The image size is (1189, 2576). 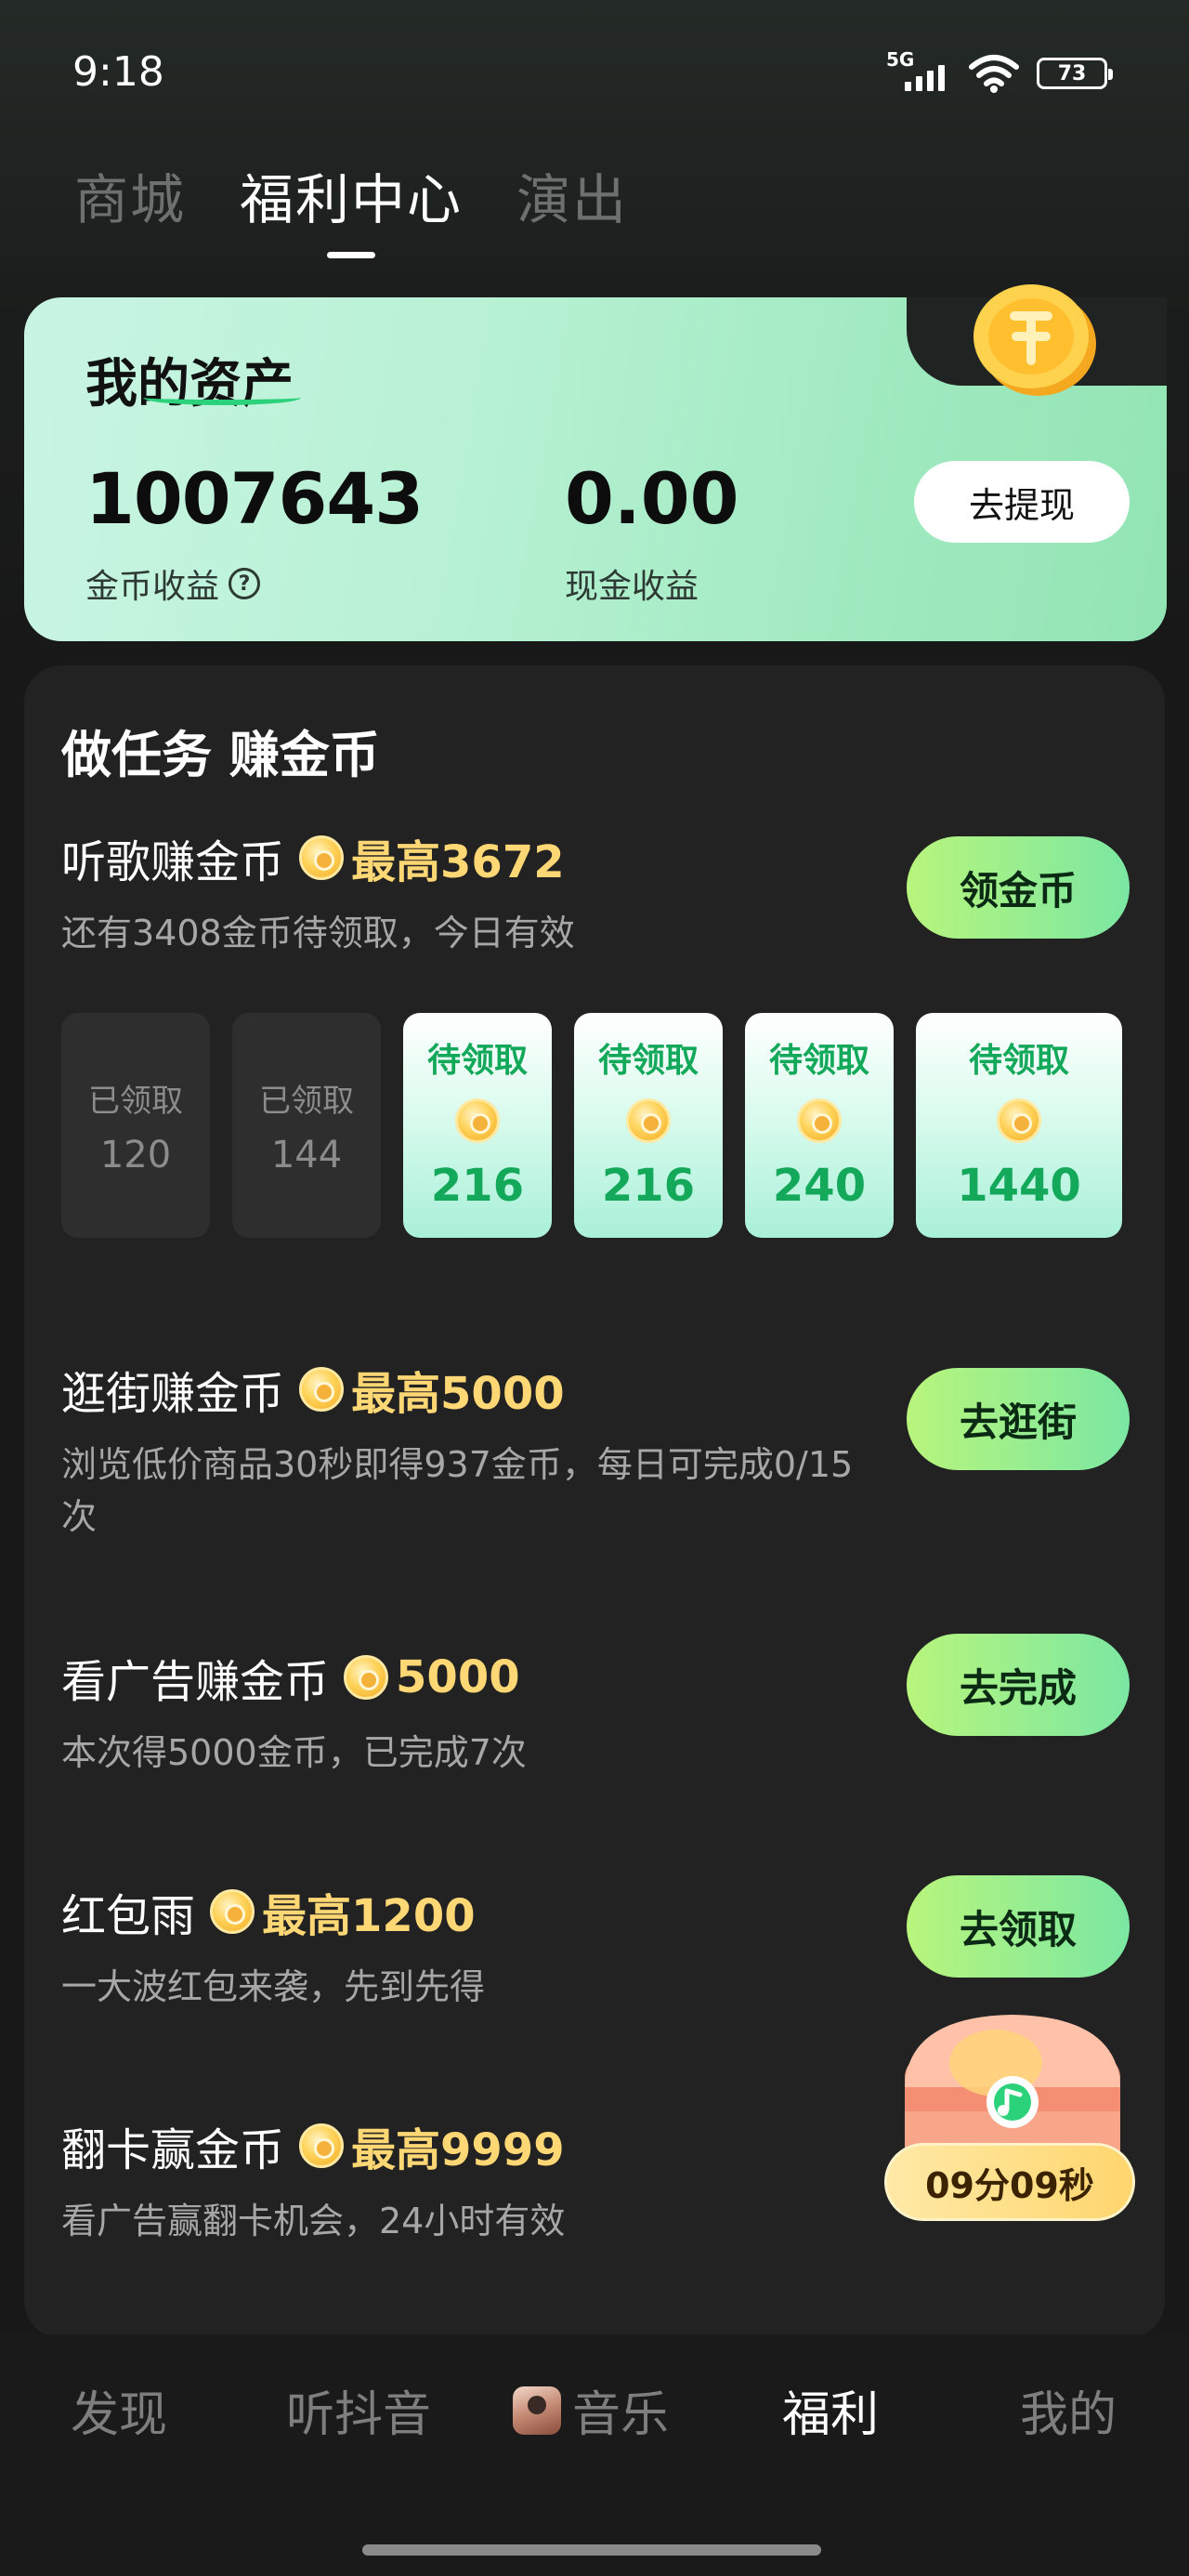 What do you see at coordinates (307, 1154) in the screenshot?
I see `slot-value: 144` at bounding box center [307, 1154].